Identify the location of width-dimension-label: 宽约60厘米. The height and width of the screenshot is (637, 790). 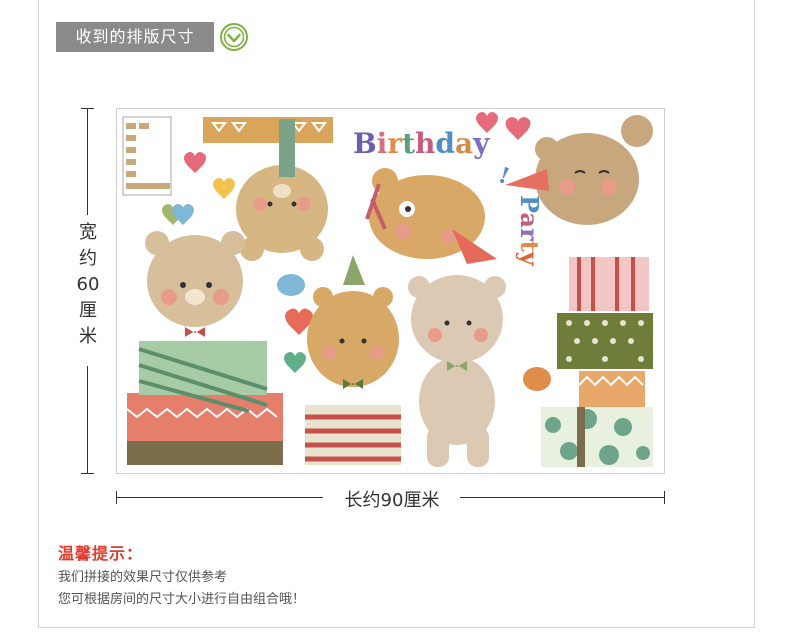
(88, 284).